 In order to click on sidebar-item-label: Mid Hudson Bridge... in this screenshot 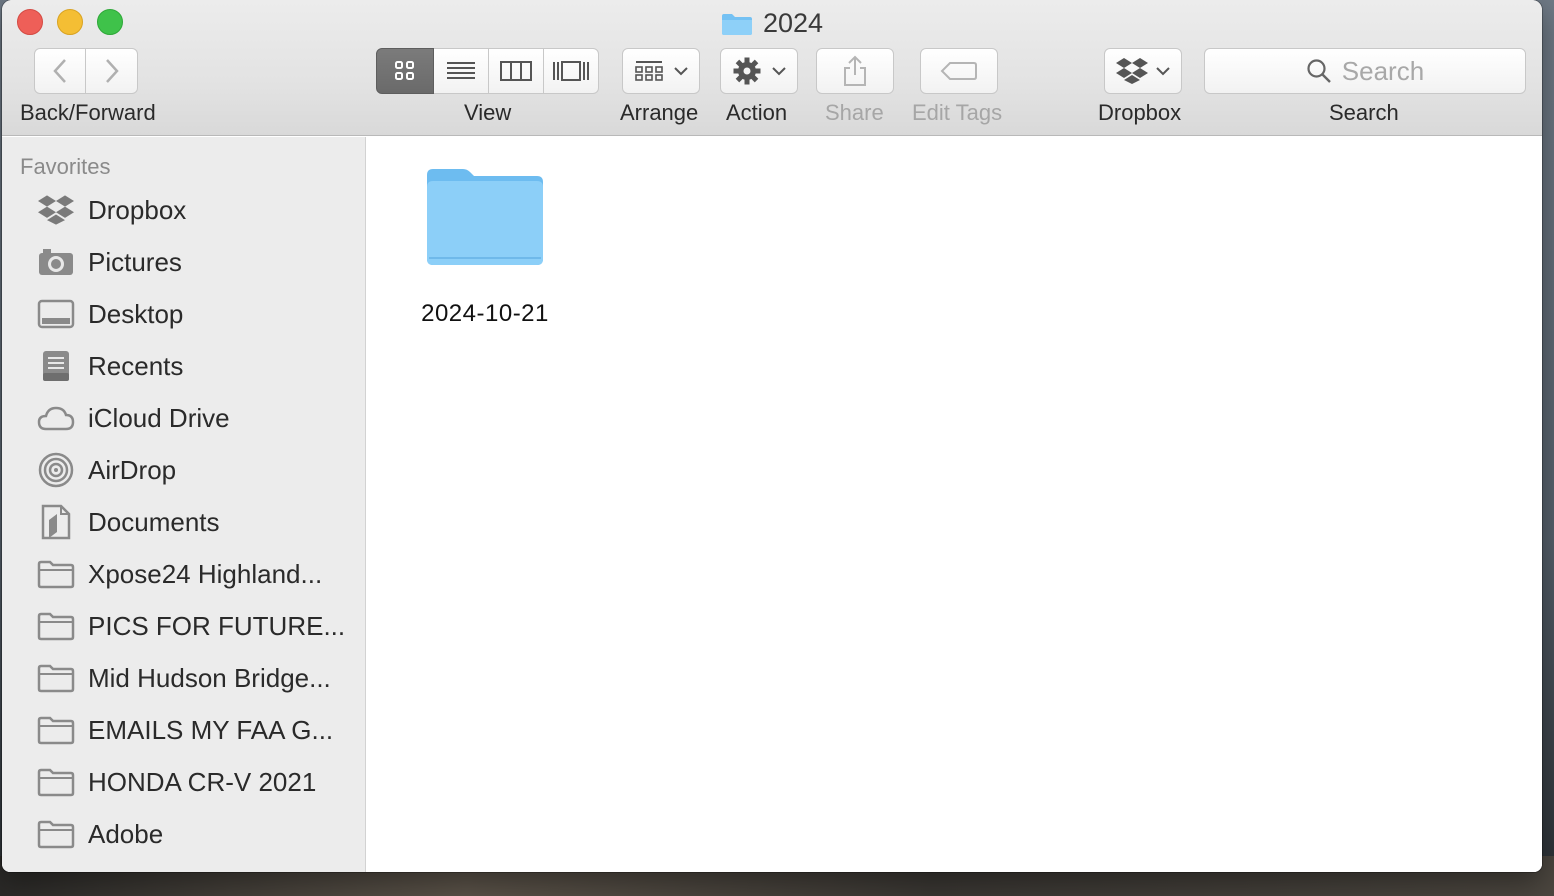, I will do `click(209, 677)`.